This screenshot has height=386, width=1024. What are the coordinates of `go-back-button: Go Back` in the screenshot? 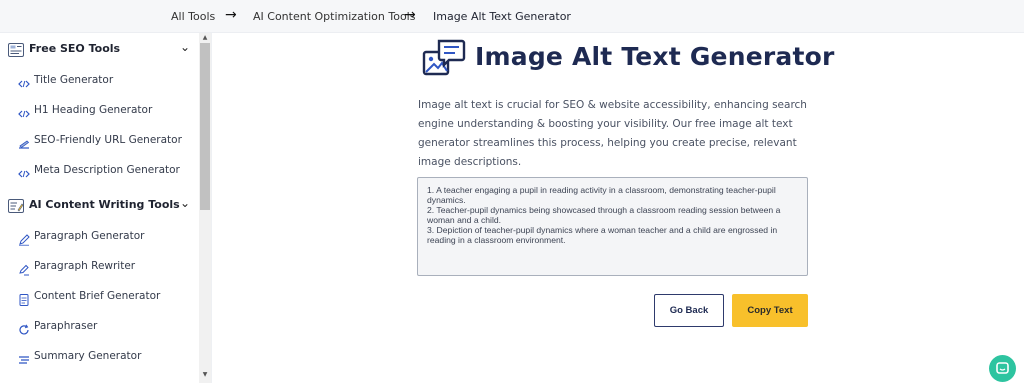 It's located at (689, 310).